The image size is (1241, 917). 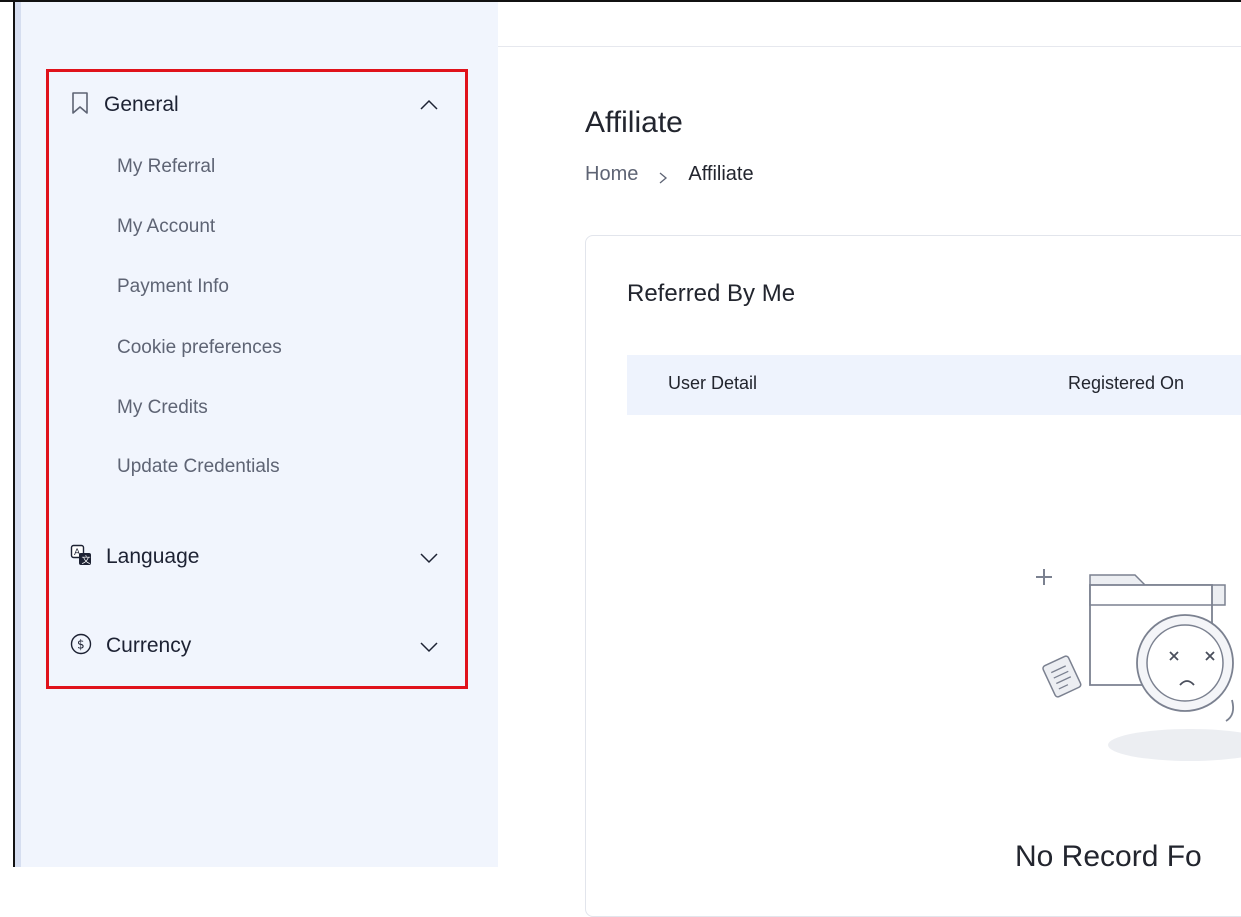 I want to click on empty-state-text: No Record Fo, so click(x=1108, y=856).